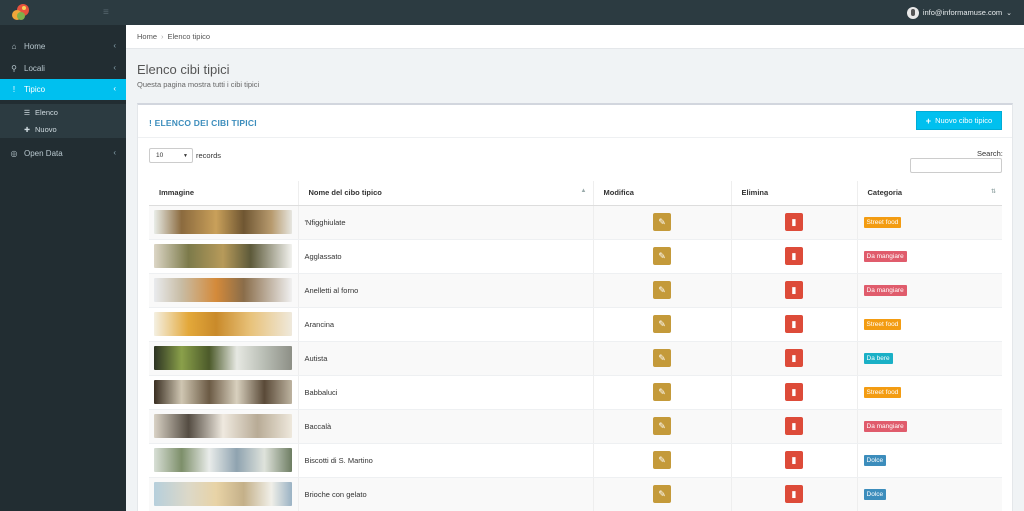  Describe the element at coordinates (662, 193) in the screenshot. I see `column-header-edit: Modifica` at that location.